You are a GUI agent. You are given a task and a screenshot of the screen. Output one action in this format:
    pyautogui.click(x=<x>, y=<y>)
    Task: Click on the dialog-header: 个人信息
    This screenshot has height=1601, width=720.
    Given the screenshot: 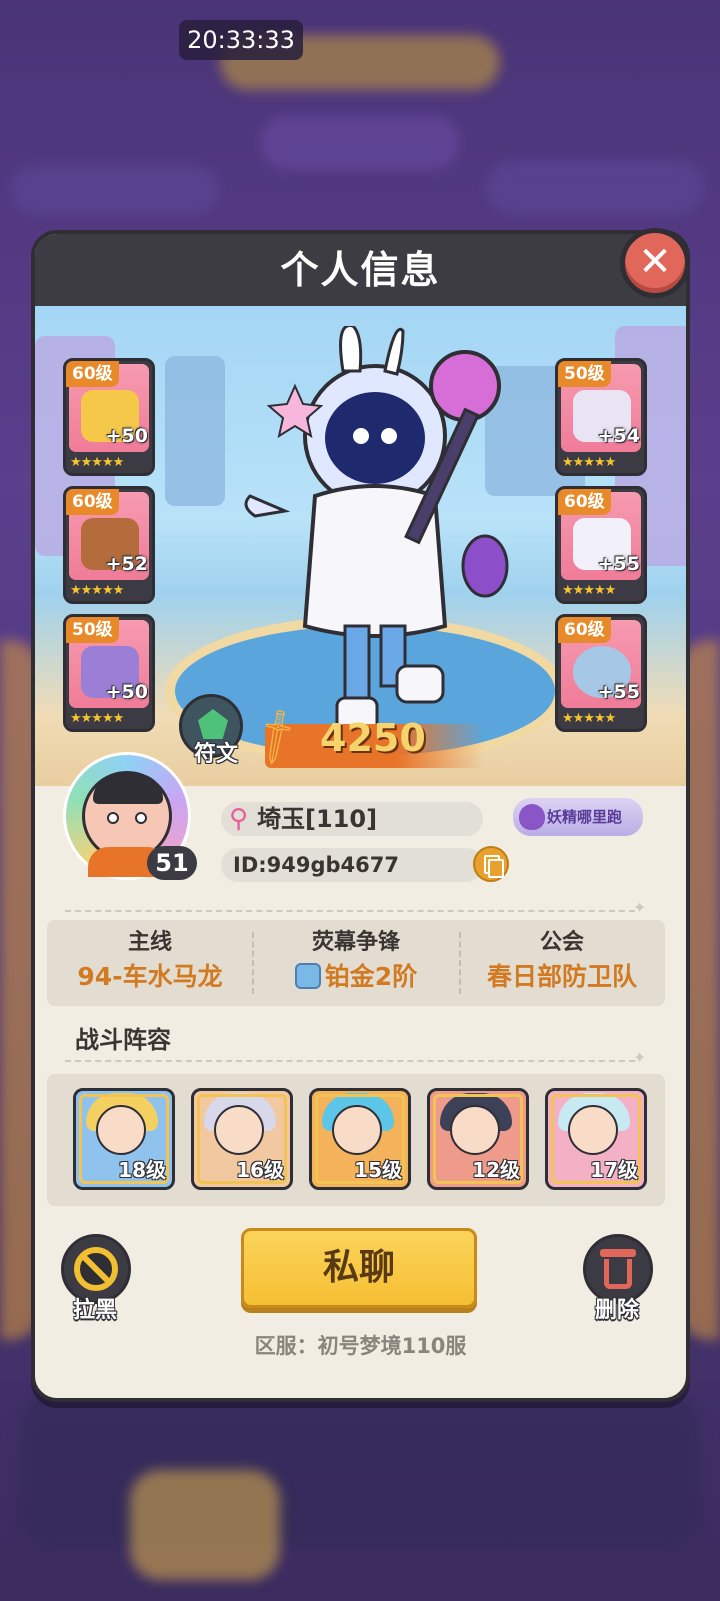 What is the action you would take?
    pyautogui.click(x=360, y=270)
    